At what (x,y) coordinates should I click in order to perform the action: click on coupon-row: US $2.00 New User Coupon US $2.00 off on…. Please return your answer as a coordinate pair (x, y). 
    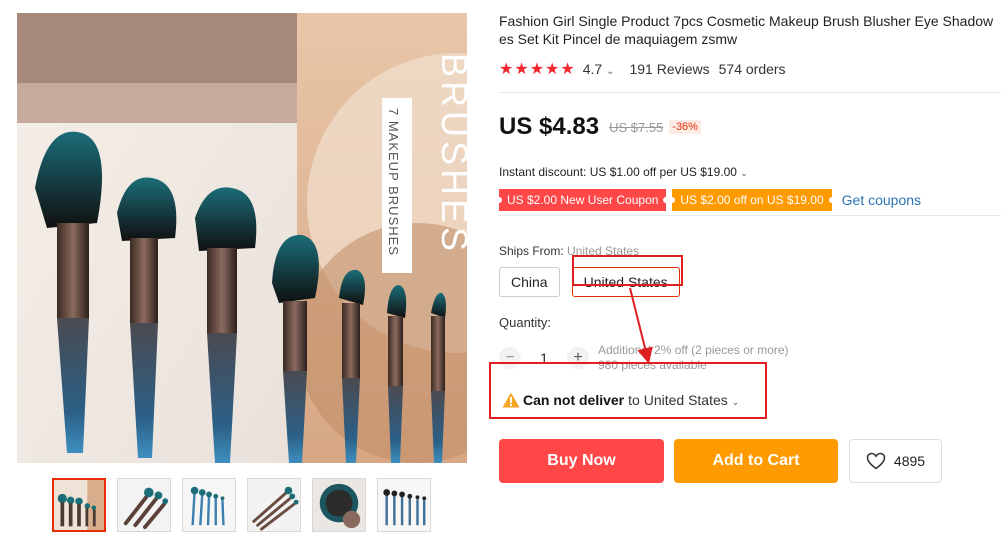
    Looking at the image, I should click on (708, 200).